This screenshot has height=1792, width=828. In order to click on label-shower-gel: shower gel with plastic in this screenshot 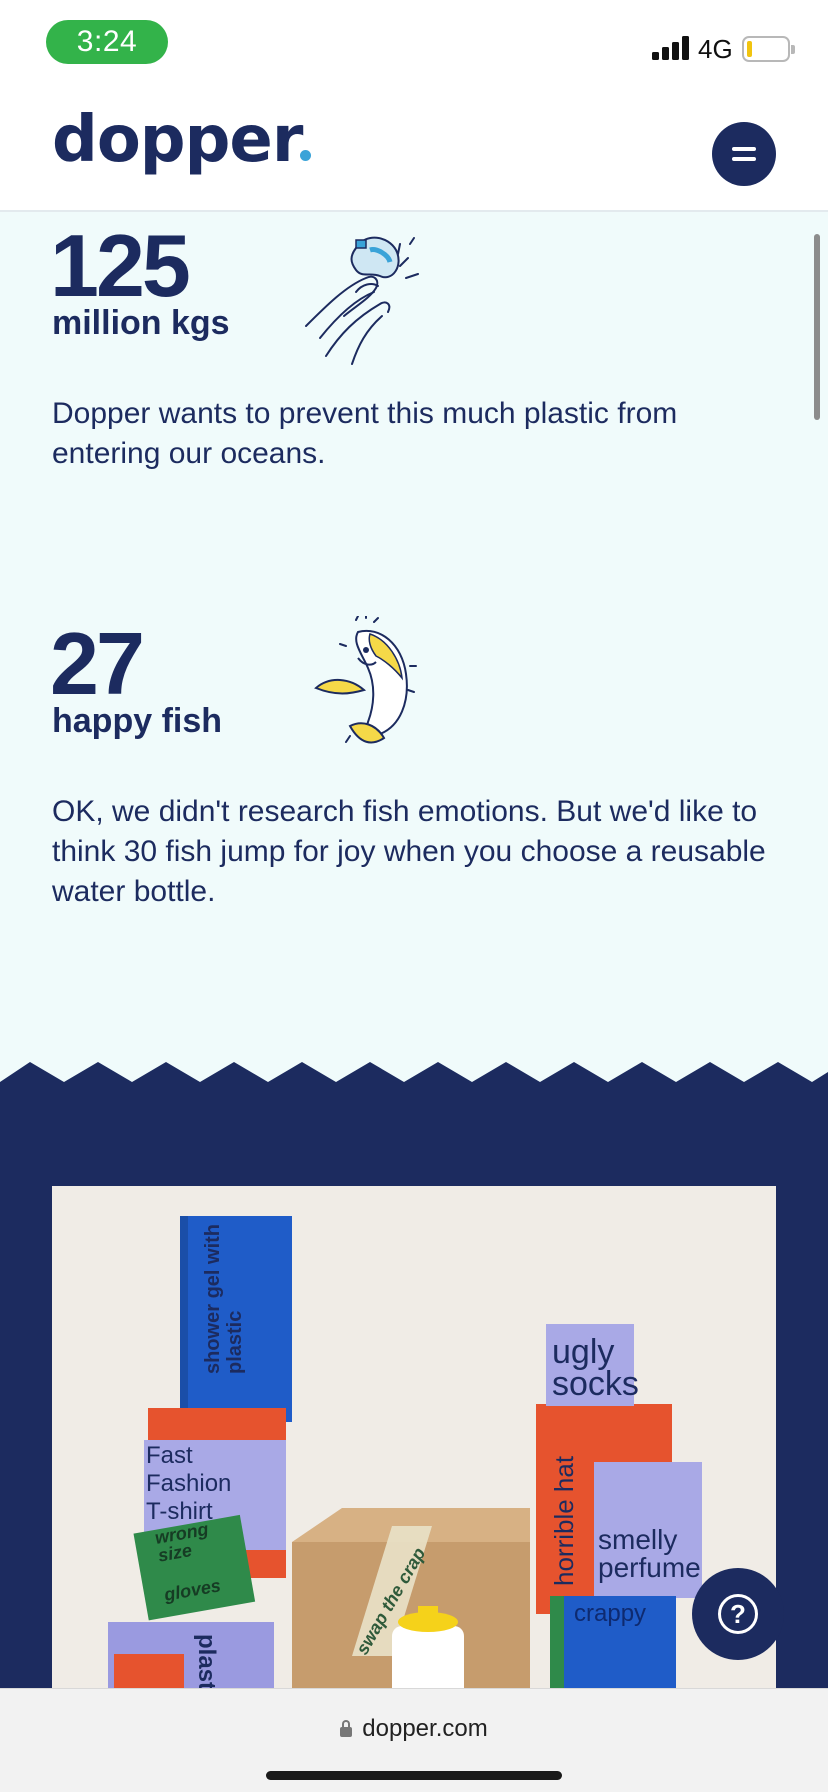, I will do `click(224, 1298)`.